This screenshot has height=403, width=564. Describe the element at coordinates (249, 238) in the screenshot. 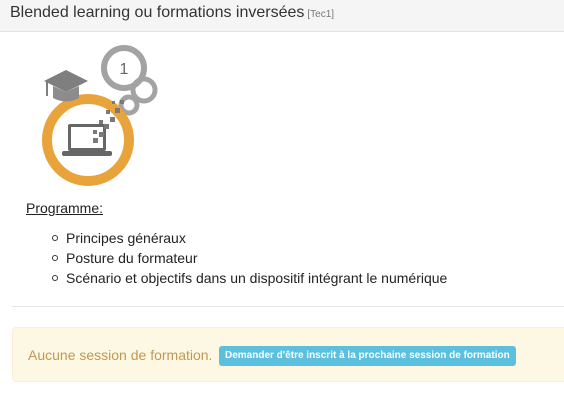

I see `list-item: Principes généraux` at that location.